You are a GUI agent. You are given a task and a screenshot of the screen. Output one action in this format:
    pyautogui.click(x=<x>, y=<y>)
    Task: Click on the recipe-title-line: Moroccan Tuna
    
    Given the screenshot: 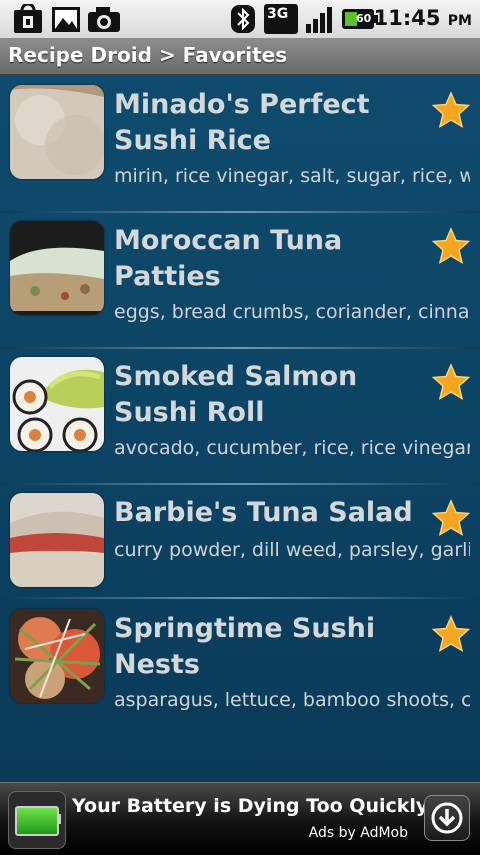 What is the action you would take?
    pyautogui.click(x=228, y=240)
    